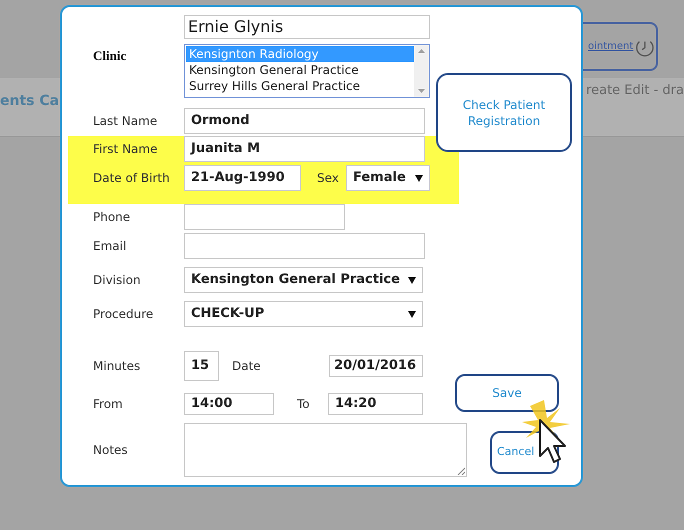  Describe the element at coordinates (132, 178) in the screenshot. I see `field-label: Date of Birth` at that location.